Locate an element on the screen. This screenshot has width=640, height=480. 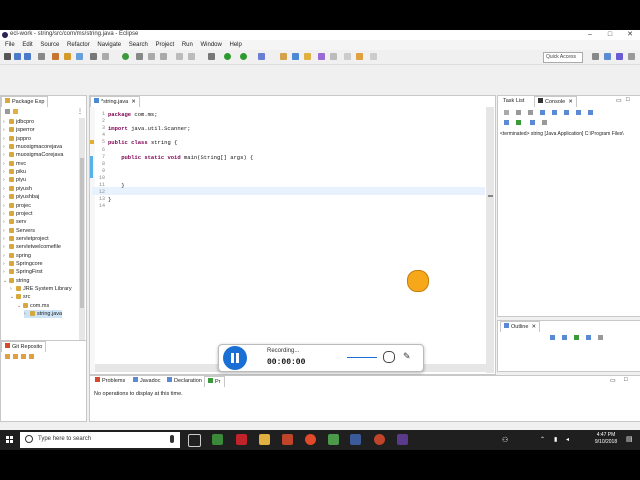
step-over-icon is located at coordinates (151, 56).